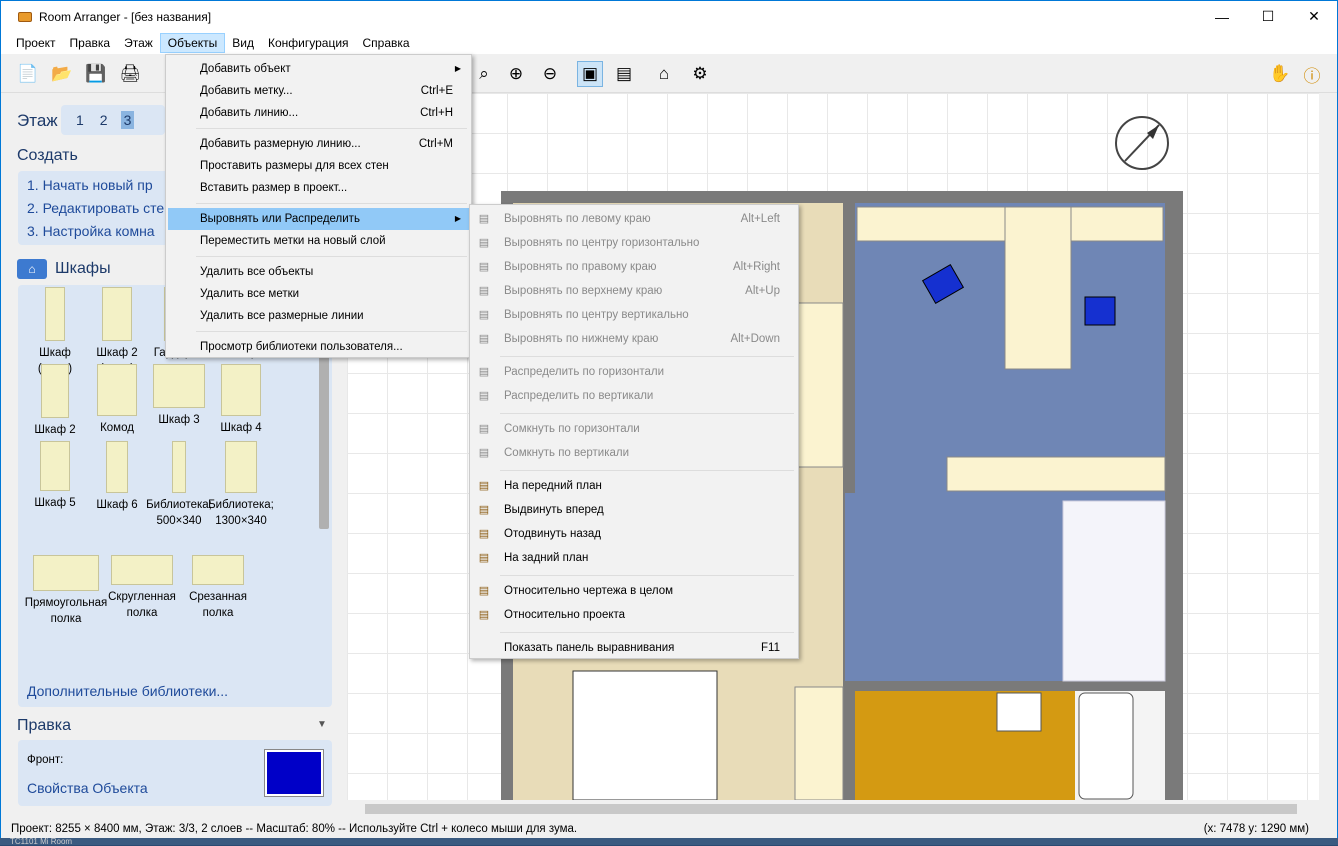  What do you see at coordinates (80, 120) in the screenshot?
I see `floor-1-button: 1` at bounding box center [80, 120].